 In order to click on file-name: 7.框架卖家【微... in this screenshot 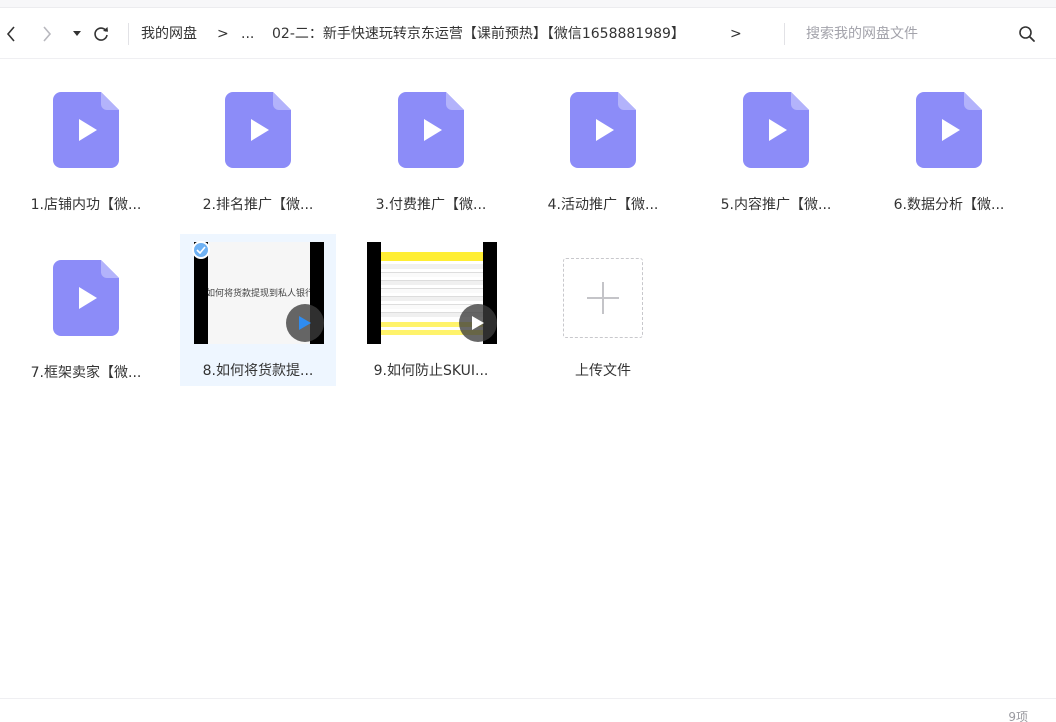, I will do `click(86, 373)`.